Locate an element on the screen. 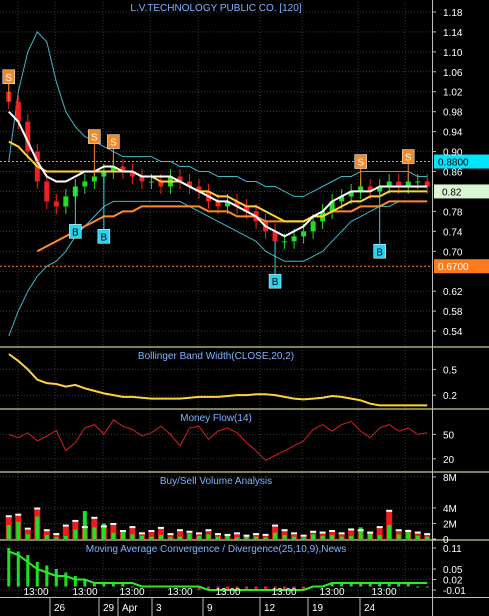 The height and width of the screenshot is (616, 489). mfi-line is located at coordinates (218, 440).